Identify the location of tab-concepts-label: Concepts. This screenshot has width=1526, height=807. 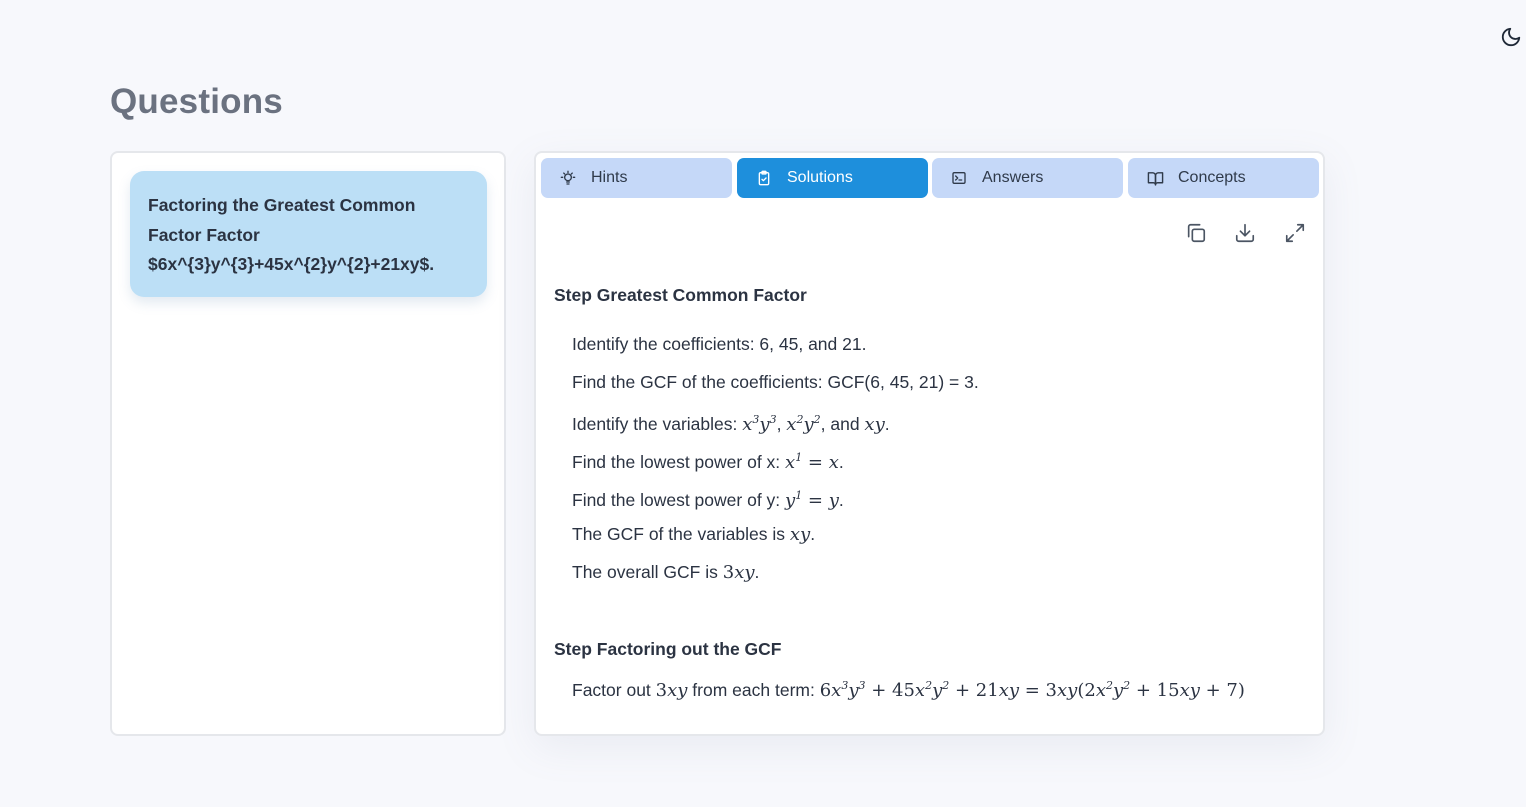
(1212, 177).